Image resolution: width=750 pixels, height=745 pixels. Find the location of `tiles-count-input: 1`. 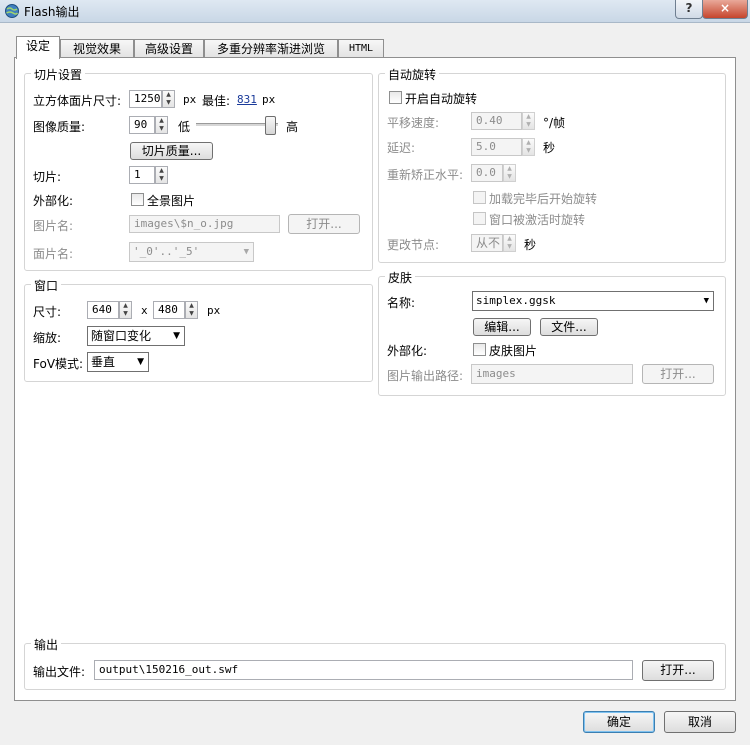

tiles-count-input: 1 is located at coordinates (142, 175).